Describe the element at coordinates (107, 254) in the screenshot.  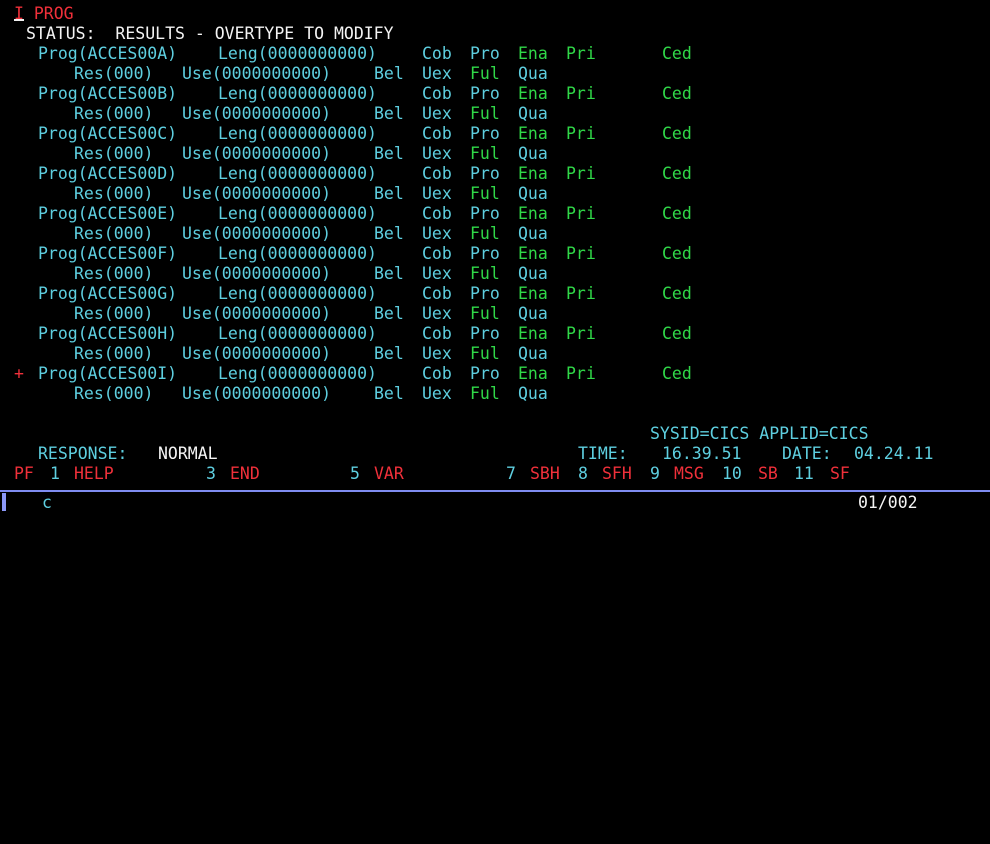
I see `prog-name: Prog(ACCES00F)` at that location.